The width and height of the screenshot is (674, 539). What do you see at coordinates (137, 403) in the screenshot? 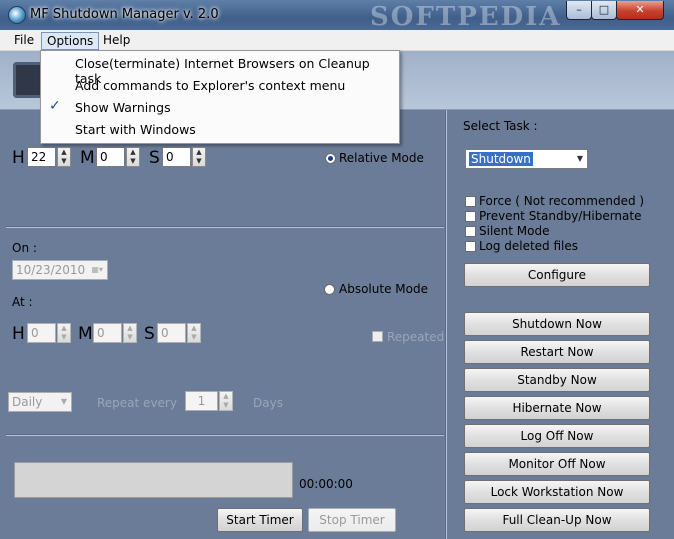
I see `repeat-every-label: Repeat every` at bounding box center [137, 403].